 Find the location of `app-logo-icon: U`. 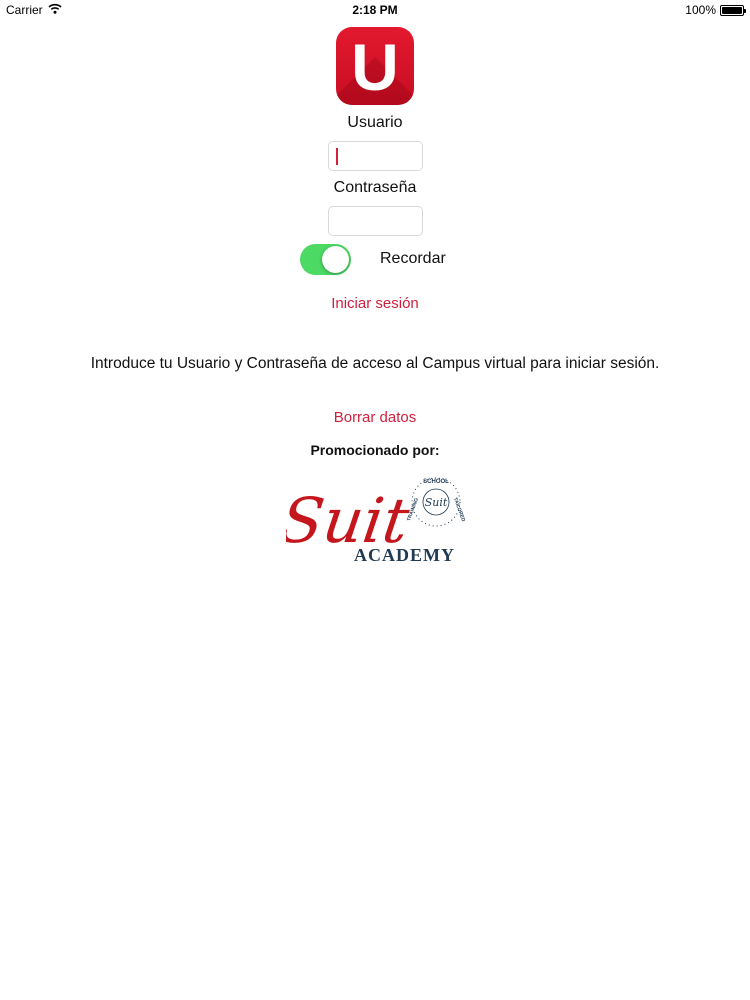

app-logo-icon: U is located at coordinates (375, 66).